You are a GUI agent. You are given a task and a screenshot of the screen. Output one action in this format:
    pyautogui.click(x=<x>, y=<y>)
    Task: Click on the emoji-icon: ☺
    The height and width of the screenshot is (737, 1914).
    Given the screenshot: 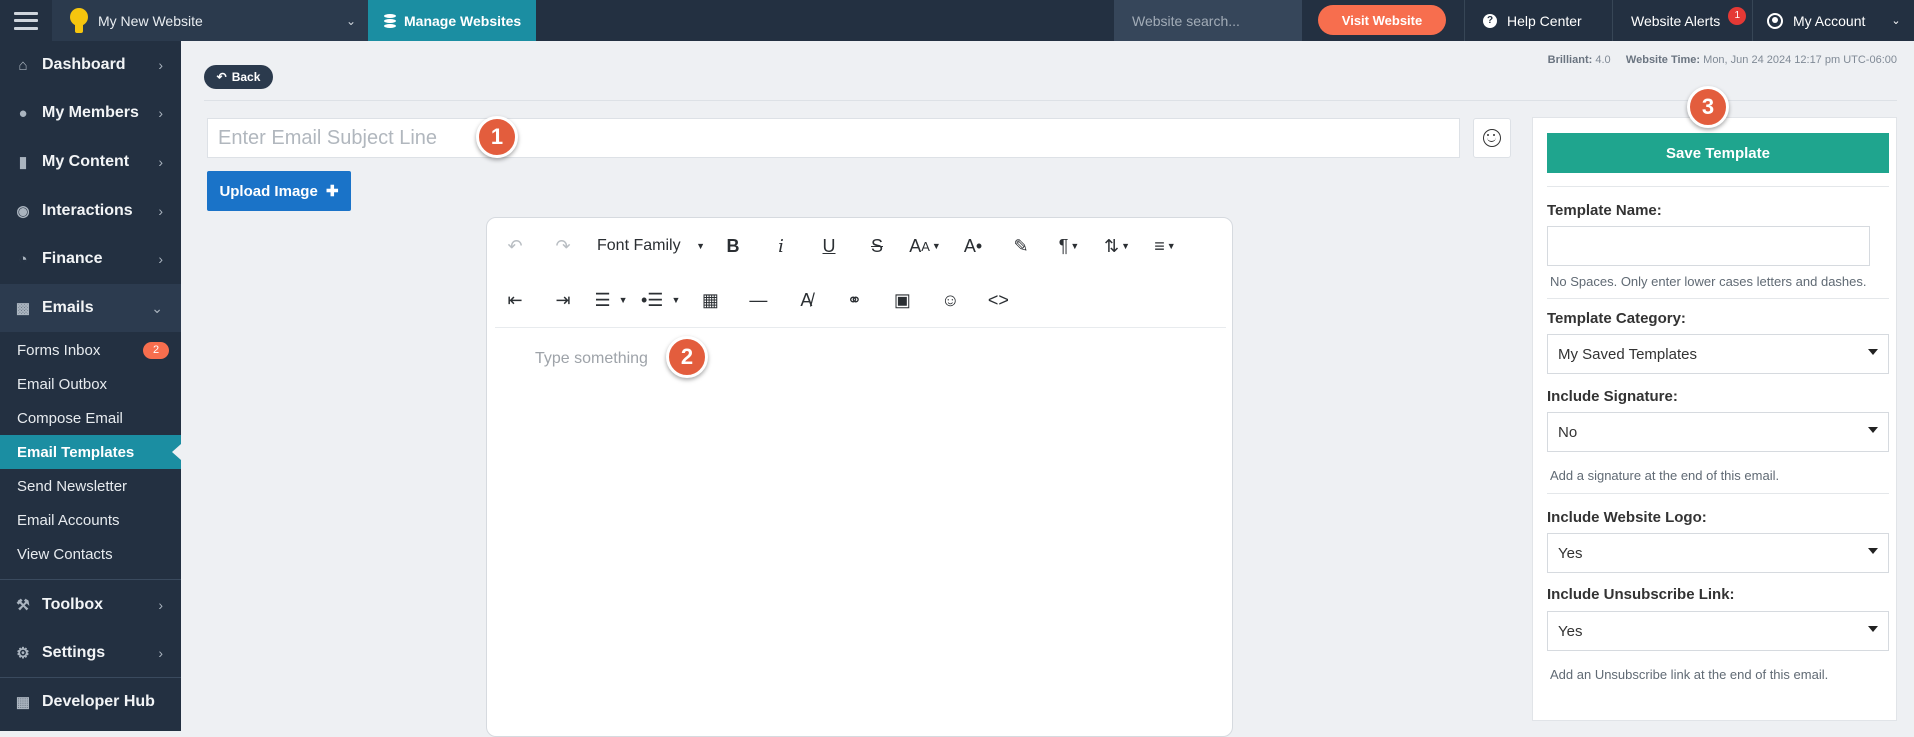 What is the action you would take?
    pyautogui.click(x=950, y=300)
    